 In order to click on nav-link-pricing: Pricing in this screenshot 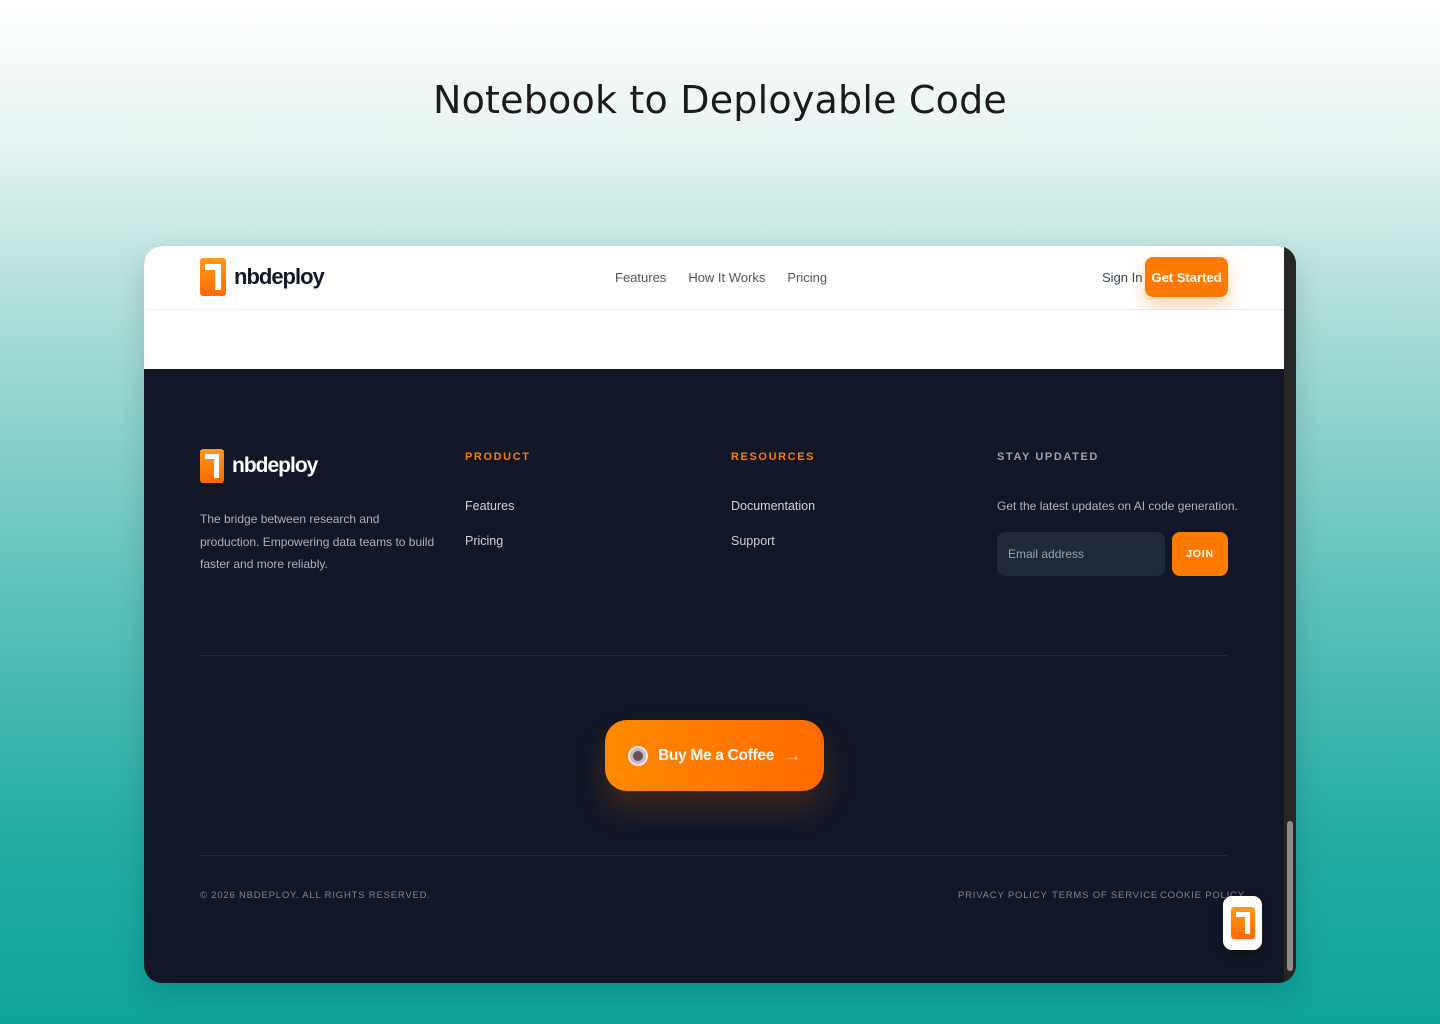, I will do `click(807, 277)`.